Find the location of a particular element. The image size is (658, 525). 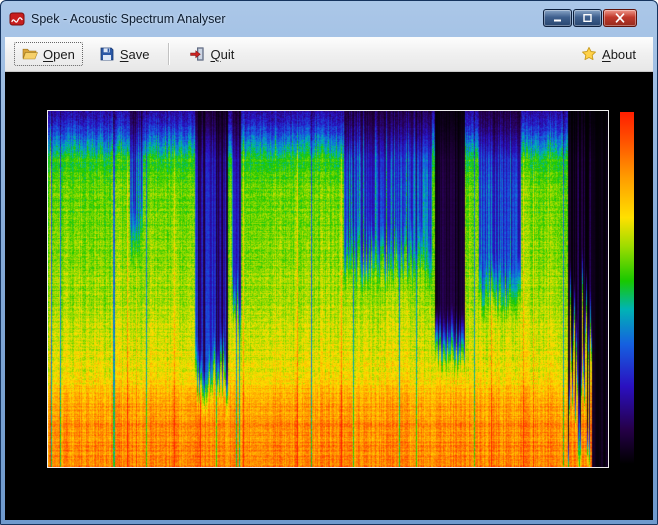

open-folder-icon is located at coordinates (30, 54).